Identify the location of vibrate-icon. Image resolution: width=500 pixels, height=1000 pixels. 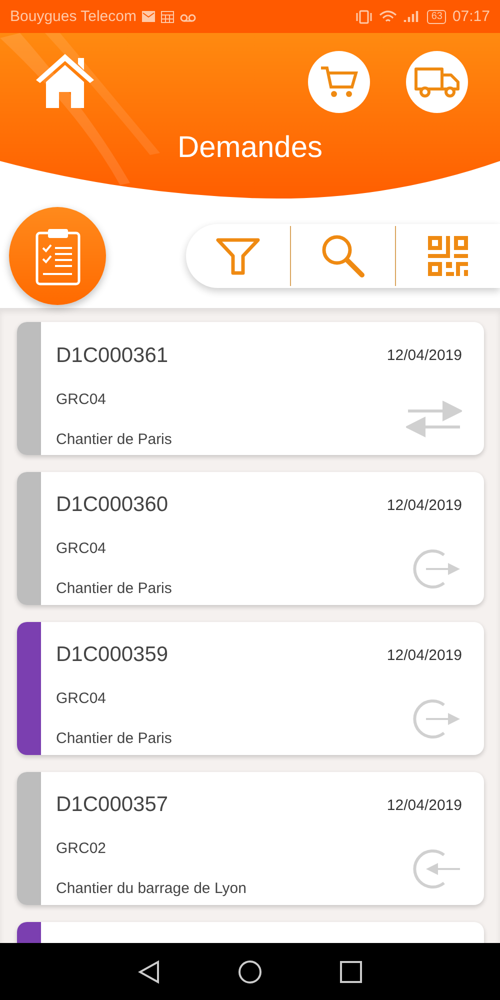
(364, 17).